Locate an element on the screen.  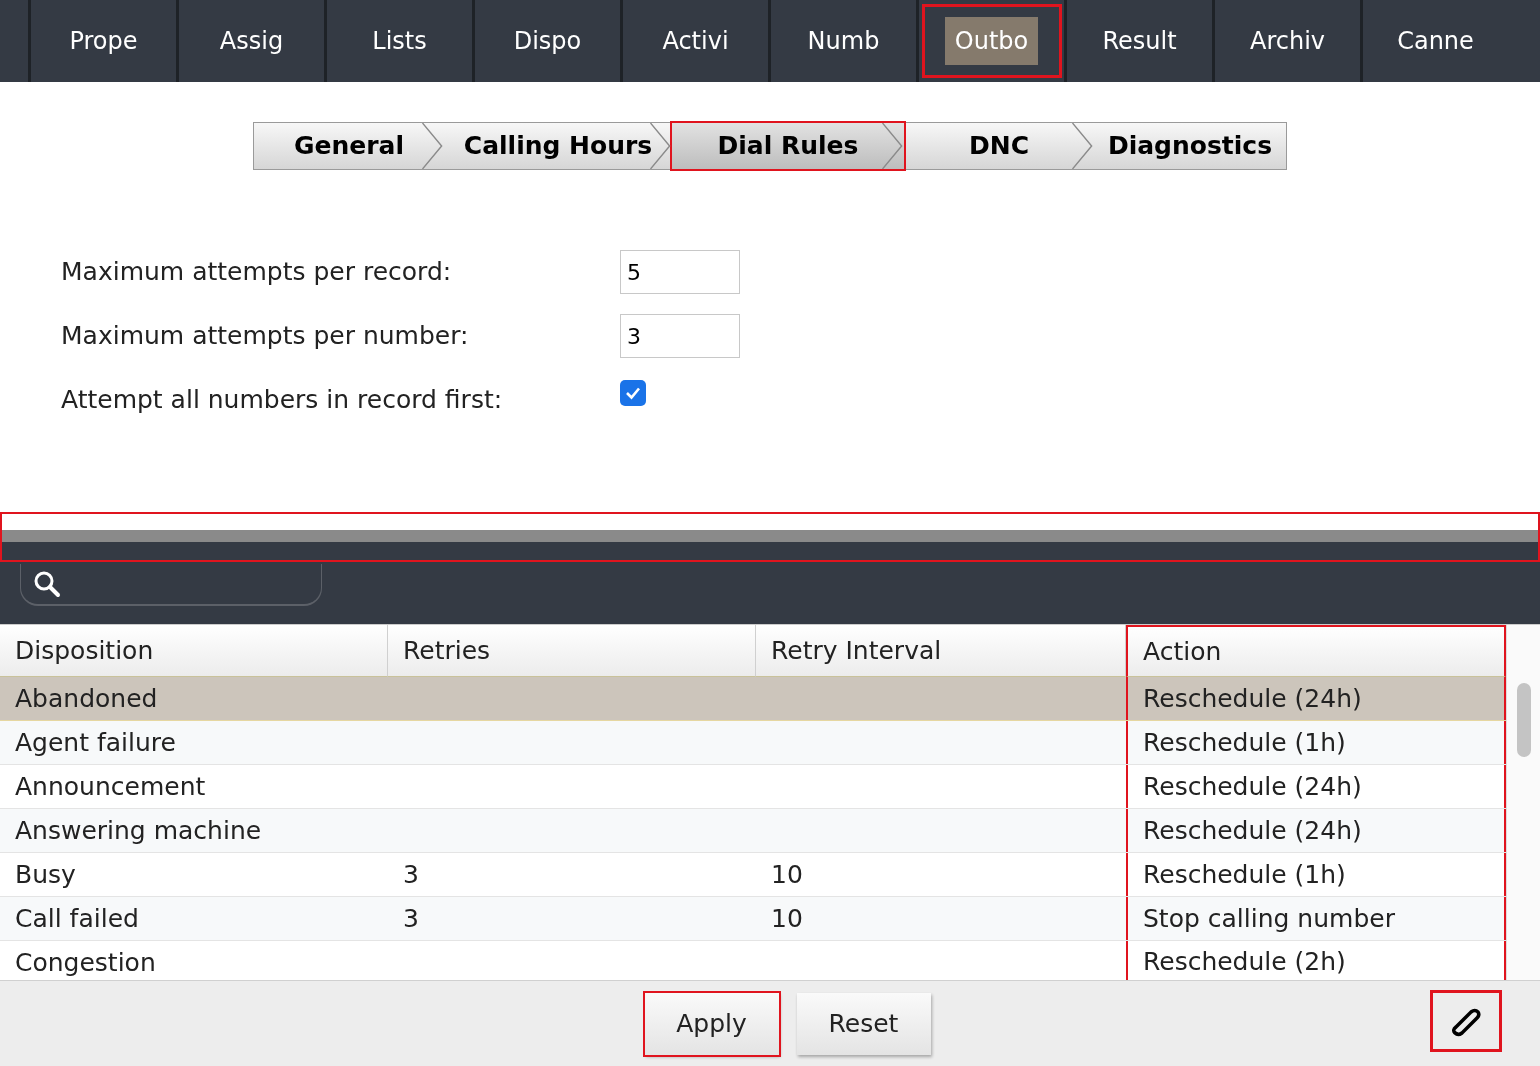
action-button: Apply is located at coordinates (711, 1023).